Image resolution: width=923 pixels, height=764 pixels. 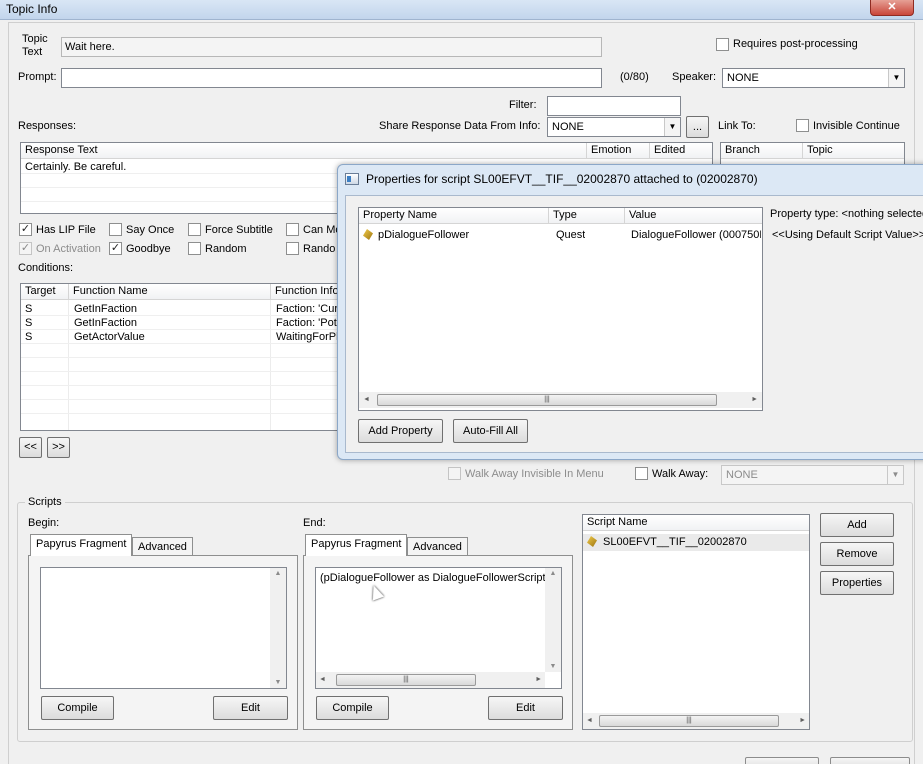 What do you see at coordinates (115, 248) in the screenshot?
I see `goodbye-checkbox: ✓` at bounding box center [115, 248].